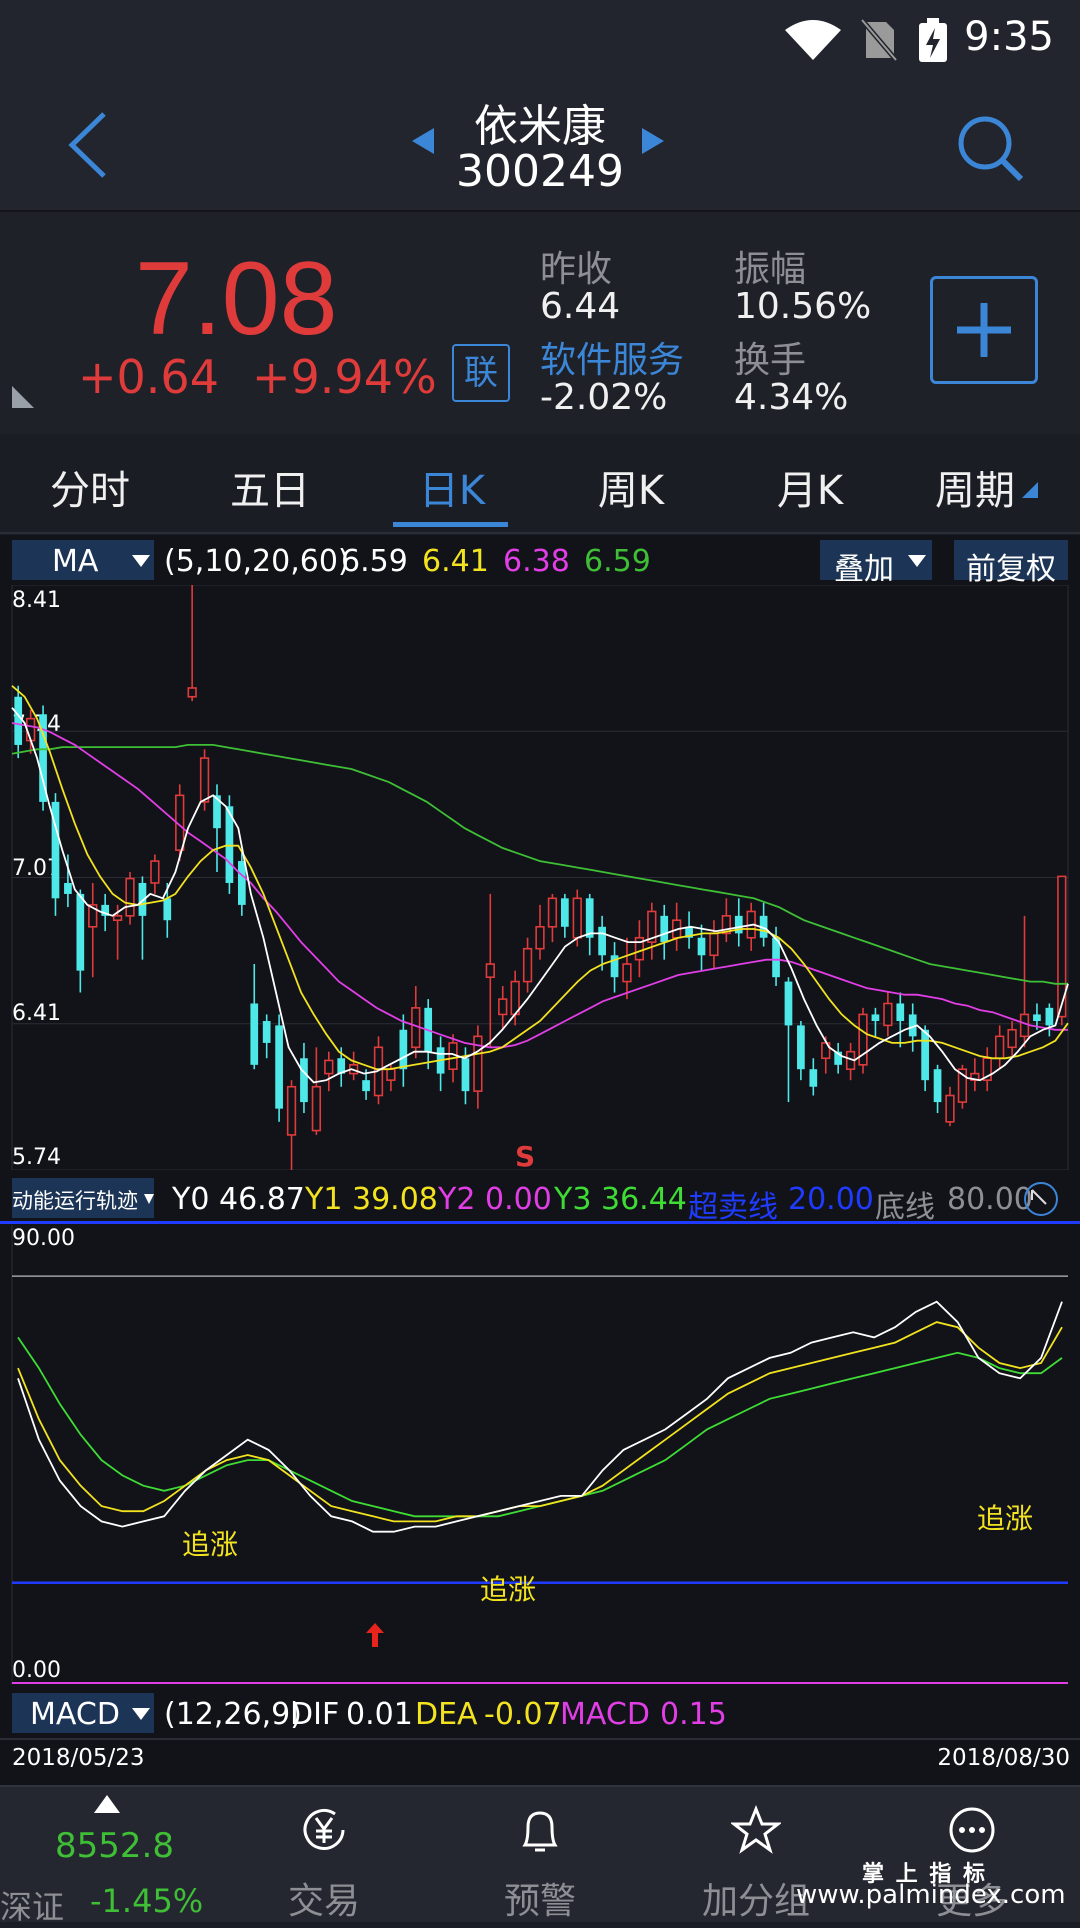 The image size is (1080, 1928). Describe the element at coordinates (344, 377) in the screenshot. I see `price-change-pct: +9.94%` at that location.